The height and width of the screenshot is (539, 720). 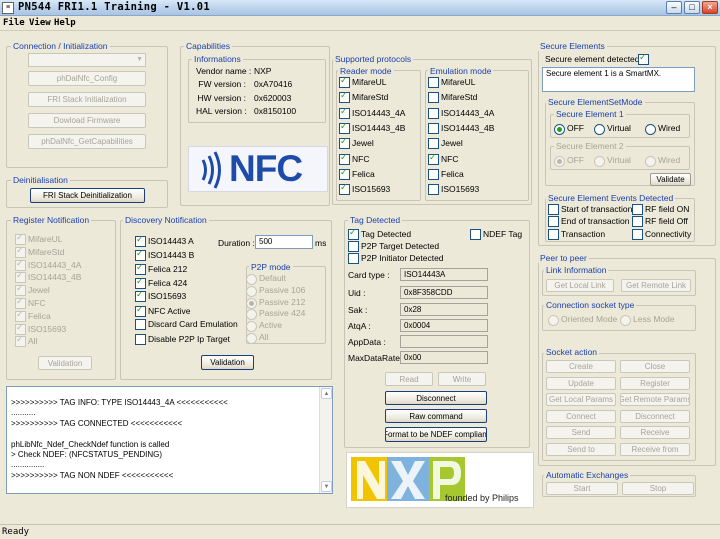 What do you see at coordinates (655, 366) in the screenshot?
I see `socket-close-button: Close` at bounding box center [655, 366].